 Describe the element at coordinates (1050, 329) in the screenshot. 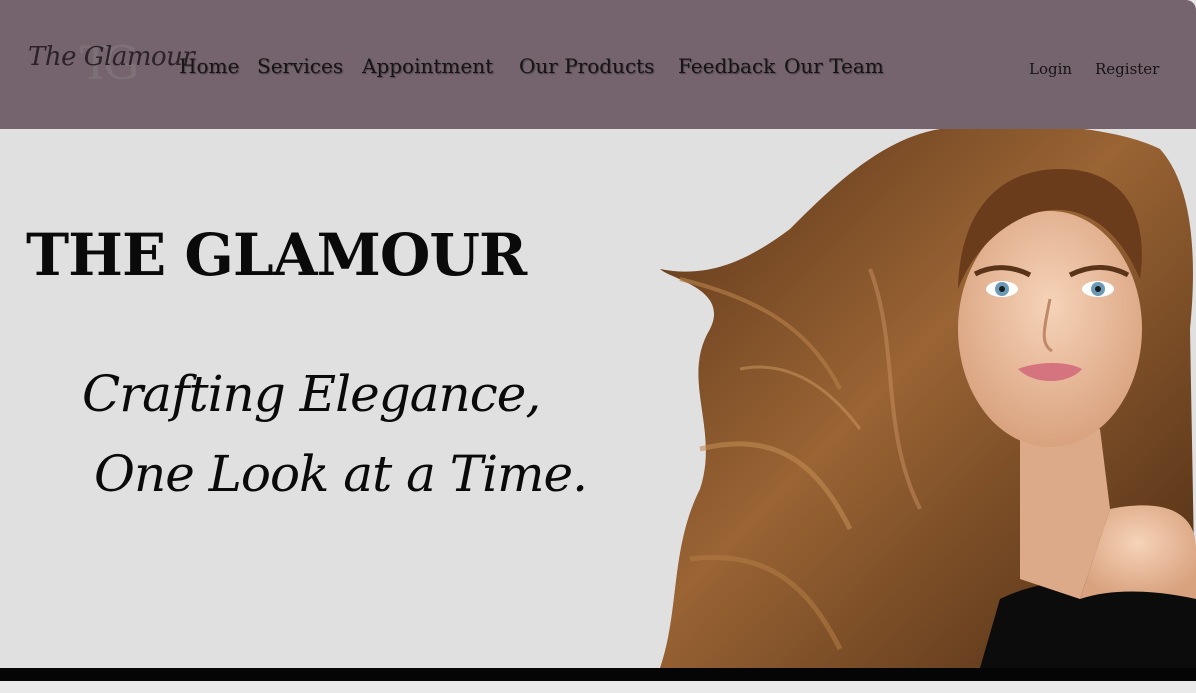

I see `face-shape` at that location.